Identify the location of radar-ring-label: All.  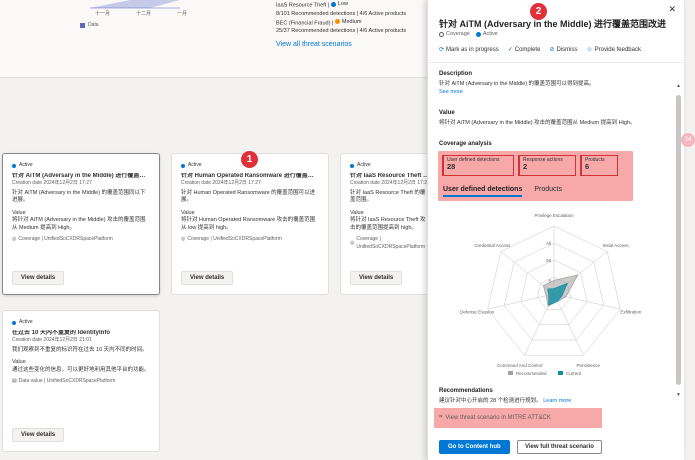
(548, 243).